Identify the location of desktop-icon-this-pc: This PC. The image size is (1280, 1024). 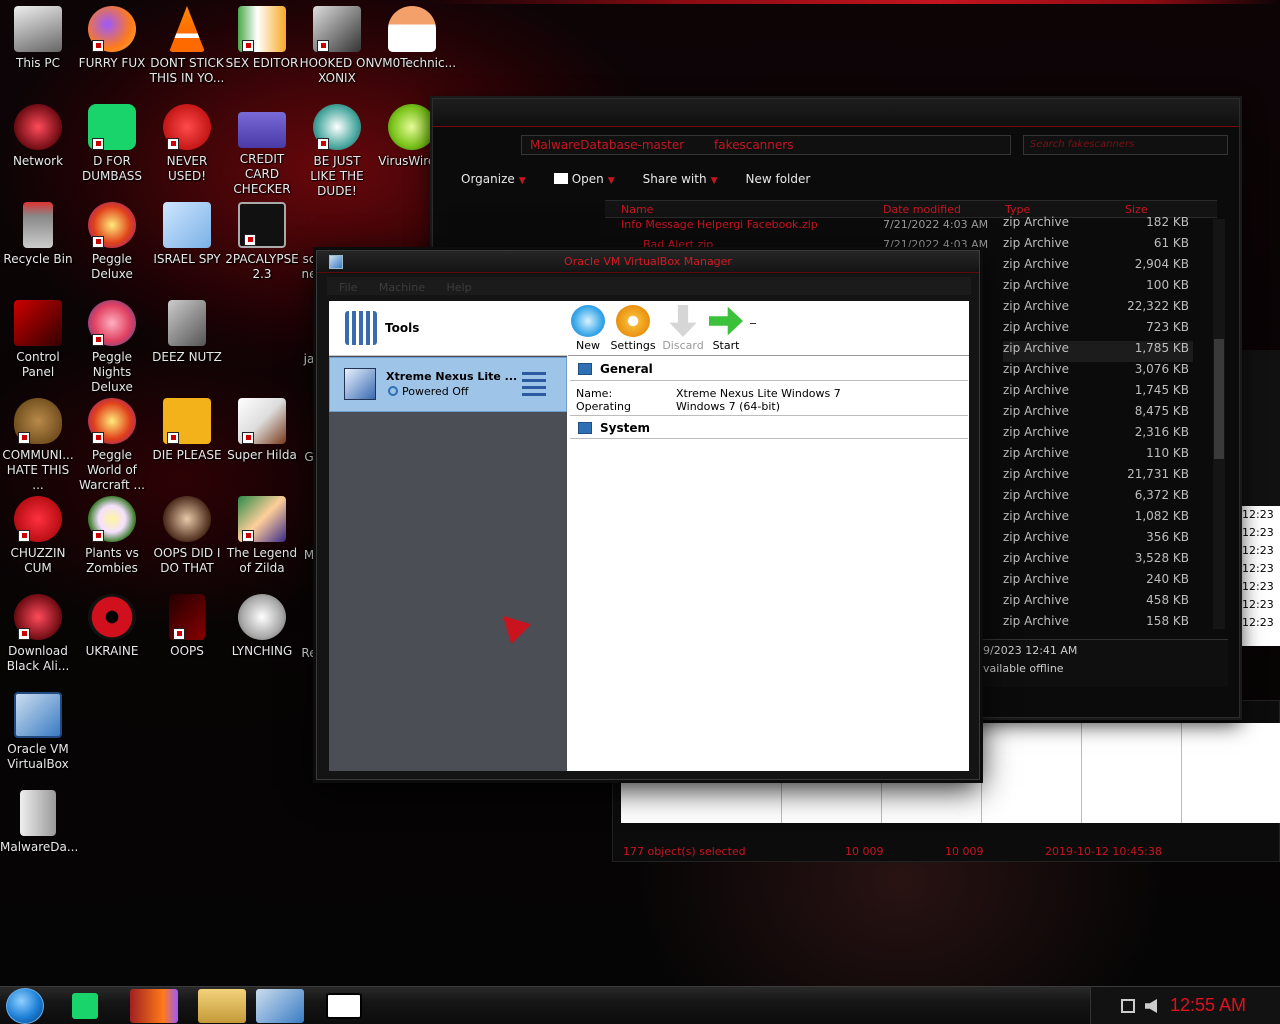
(38, 38).